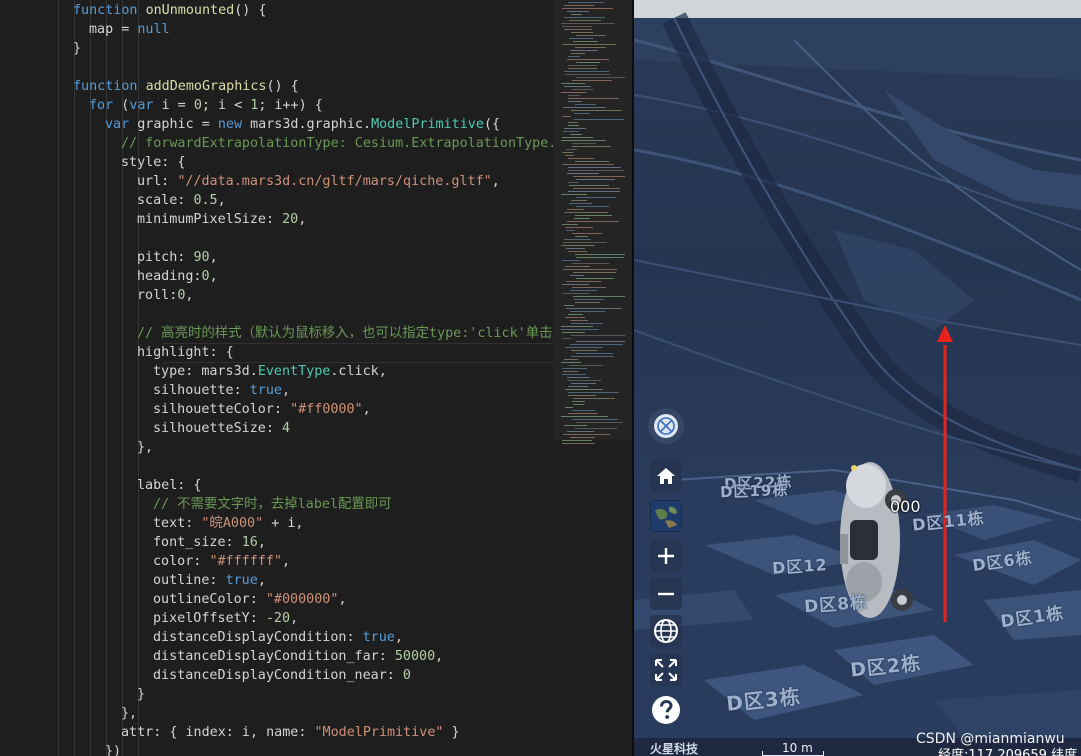 Image resolution: width=1081 pixels, height=756 pixels. I want to click on zoom-in-icon, so click(666, 556).